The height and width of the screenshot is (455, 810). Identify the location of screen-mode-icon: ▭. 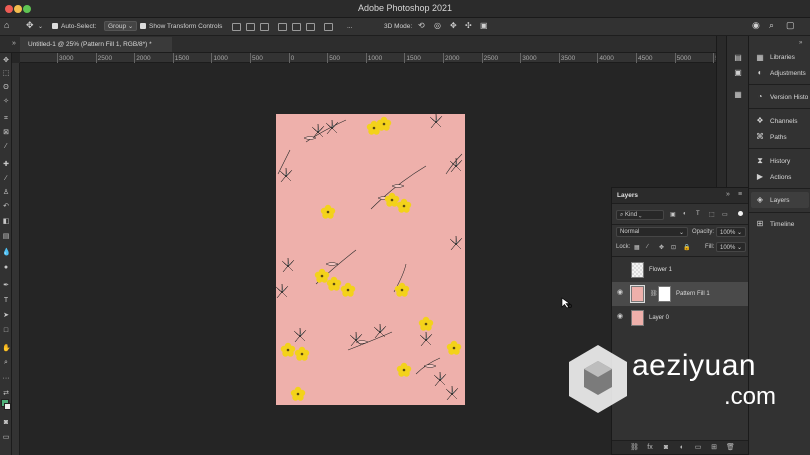
(6, 438).